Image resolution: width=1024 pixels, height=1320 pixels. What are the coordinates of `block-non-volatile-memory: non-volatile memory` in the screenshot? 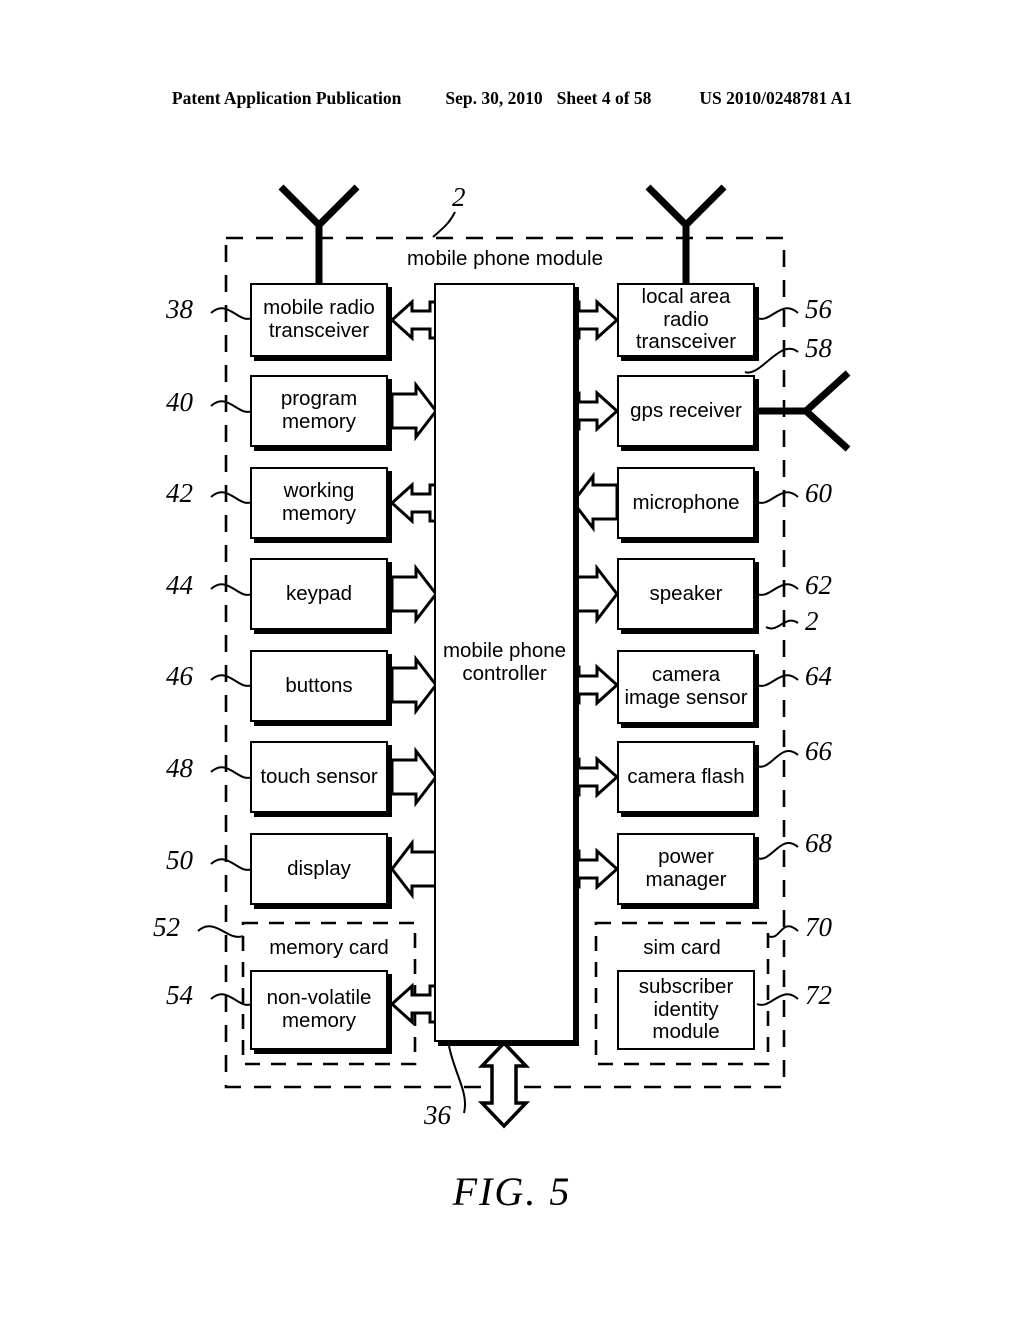 It's located at (319, 1010).